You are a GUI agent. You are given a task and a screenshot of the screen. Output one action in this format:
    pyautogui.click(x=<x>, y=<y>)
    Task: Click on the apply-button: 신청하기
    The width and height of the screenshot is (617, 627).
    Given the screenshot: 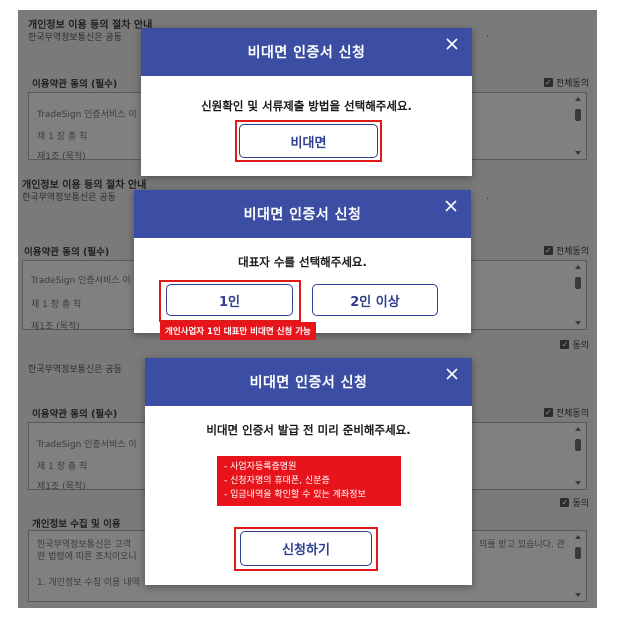 What is the action you would take?
    pyautogui.click(x=306, y=548)
    